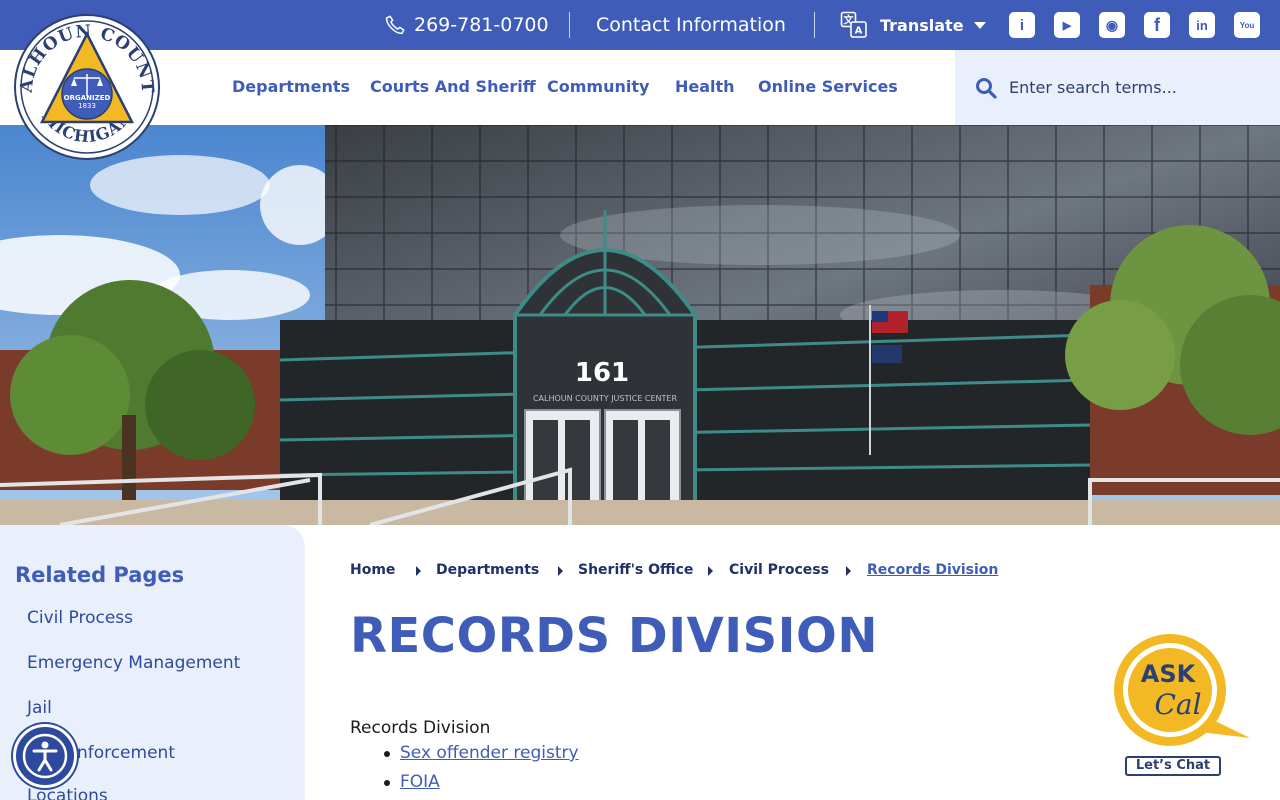  What do you see at coordinates (487, 570) in the screenshot?
I see `breadcrumb-departments: Departments` at bounding box center [487, 570].